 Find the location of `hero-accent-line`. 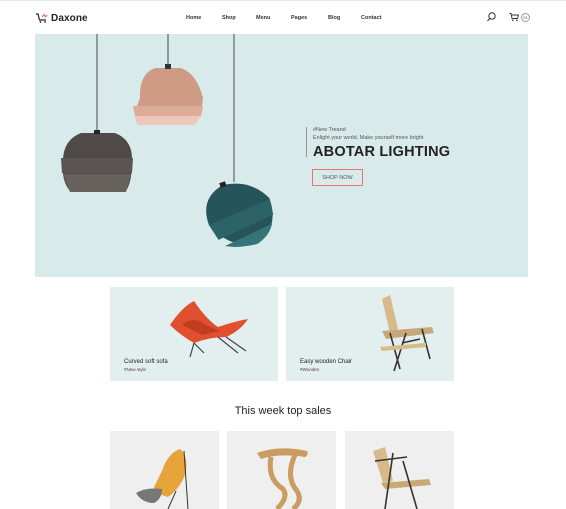

hero-accent-line is located at coordinates (306, 142).